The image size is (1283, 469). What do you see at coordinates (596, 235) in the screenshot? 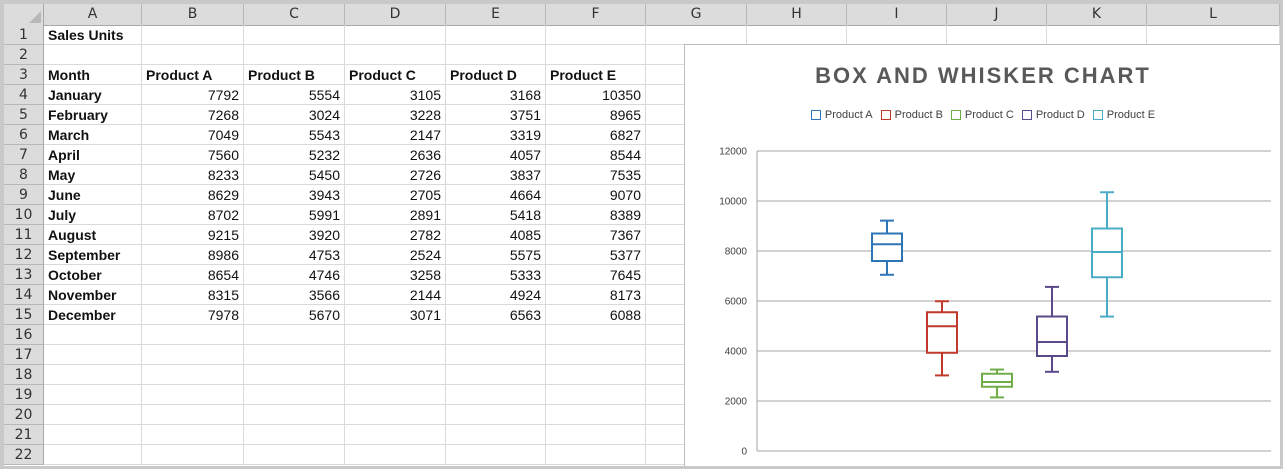
I see `cell-f11: 7367` at bounding box center [596, 235].